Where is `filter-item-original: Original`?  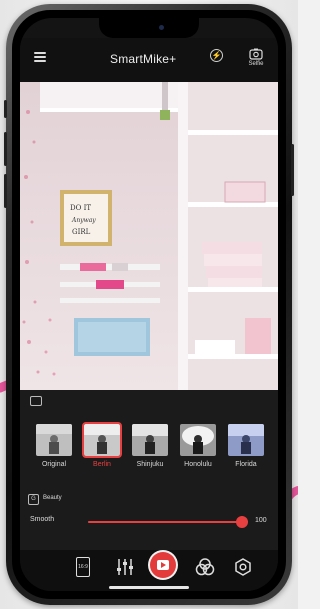 filter-item-original: Original is located at coordinates (54, 446).